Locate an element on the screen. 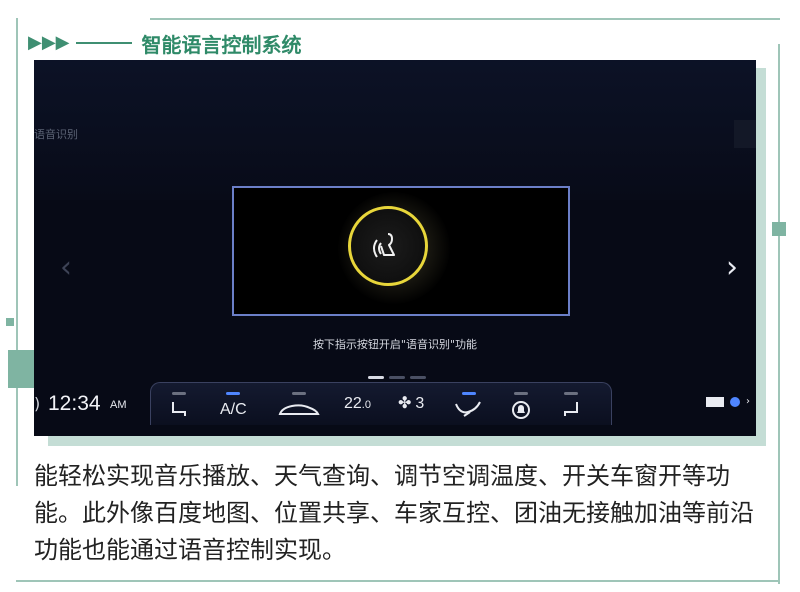 This screenshot has height=592, width=800. voice-hint-text: 按下指示按钮开启"语音识别"功能 is located at coordinates (395, 344).